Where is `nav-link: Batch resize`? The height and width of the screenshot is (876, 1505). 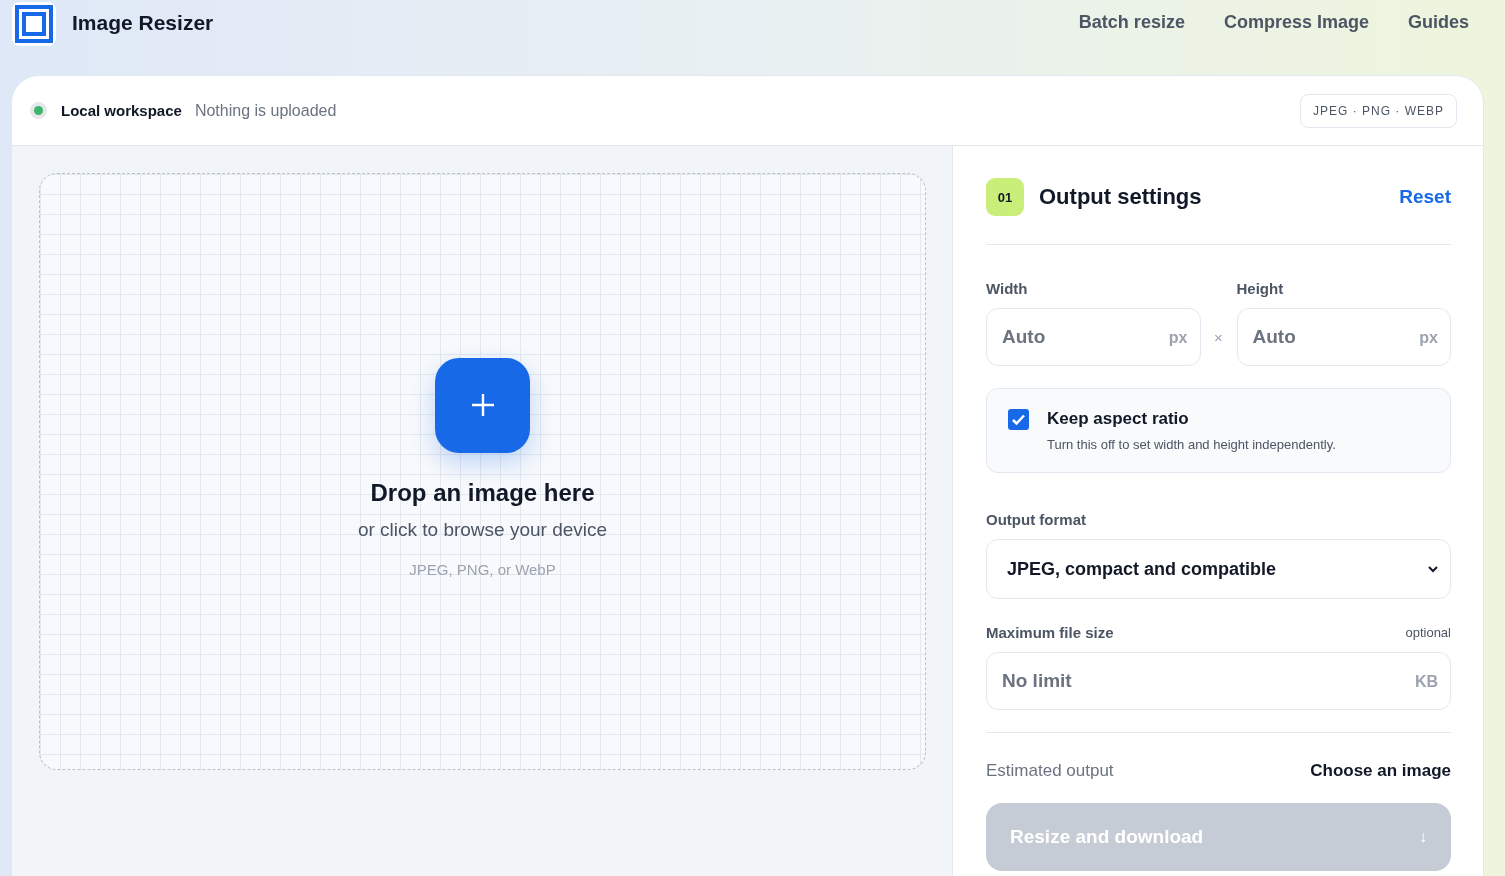
nav-link: Batch resize is located at coordinates (1131, 22).